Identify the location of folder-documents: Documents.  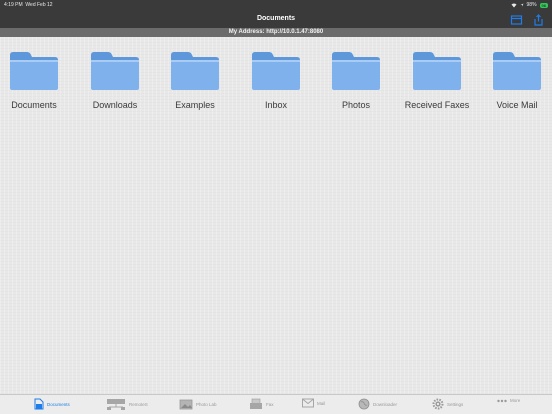
(37, 80).